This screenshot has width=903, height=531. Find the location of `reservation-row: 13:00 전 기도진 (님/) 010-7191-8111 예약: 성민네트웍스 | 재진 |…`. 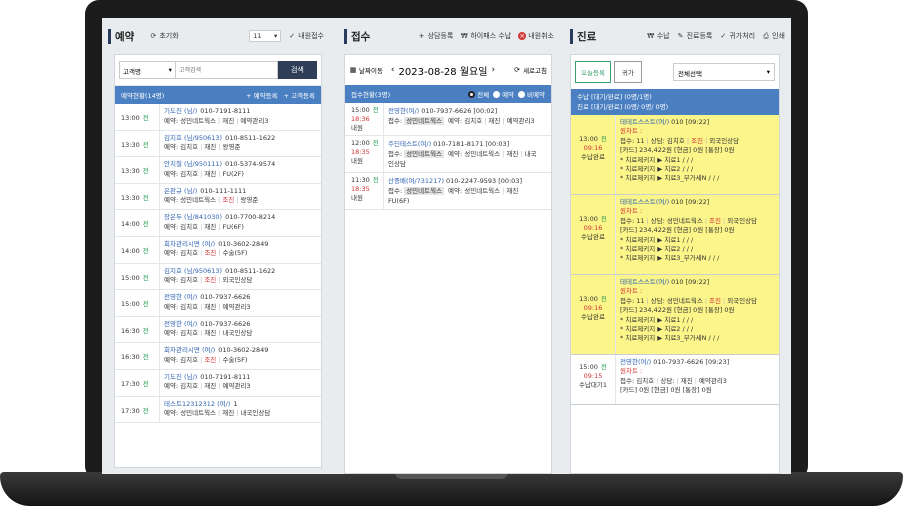

reservation-row: 13:00 전 기도진 (님/) 010-7191-8111 예약: 성민네트웍스 | 재진 |… is located at coordinates (218, 117).